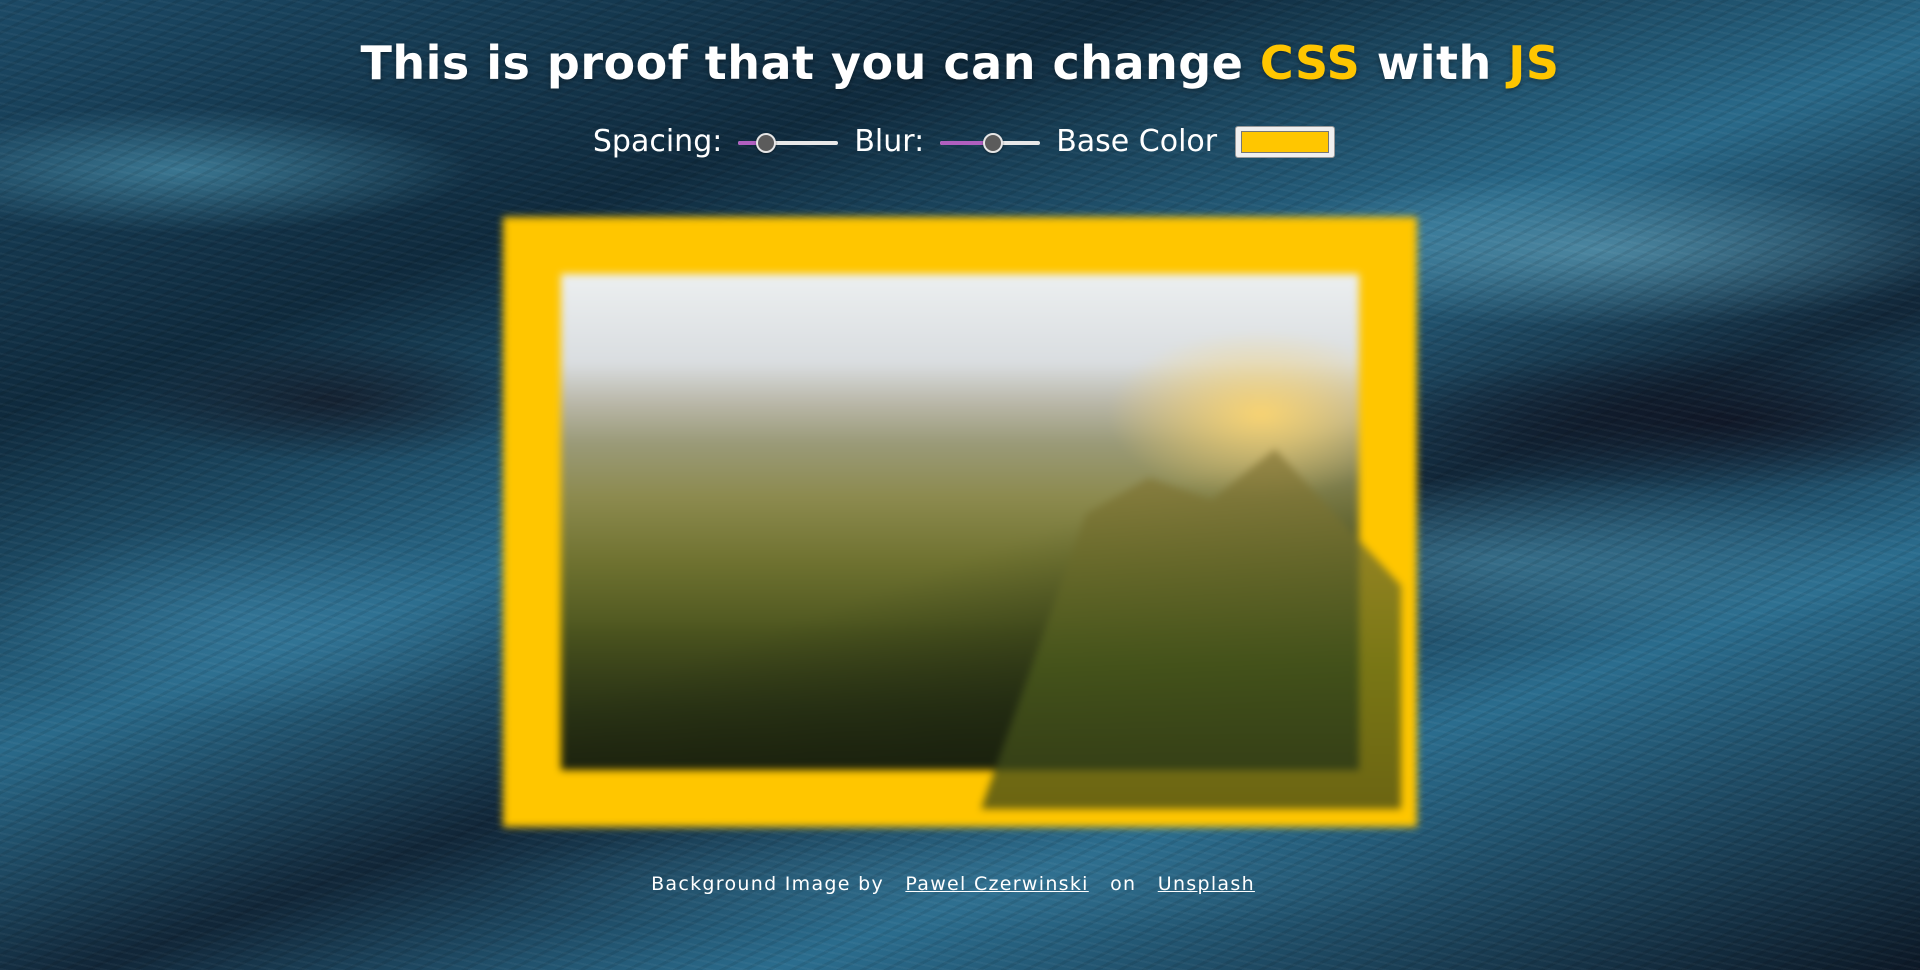 This screenshot has width=1920, height=970. What do you see at coordinates (1206, 884) in the screenshot?
I see `unsplash-link: Unsplash` at bounding box center [1206, 884].